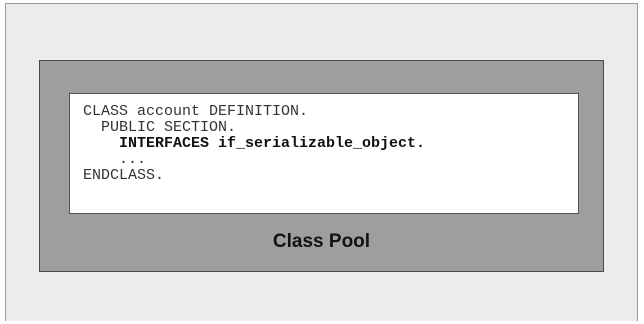  I want to click on code-line-endclass: ENDCLASS., so click(124, 175).